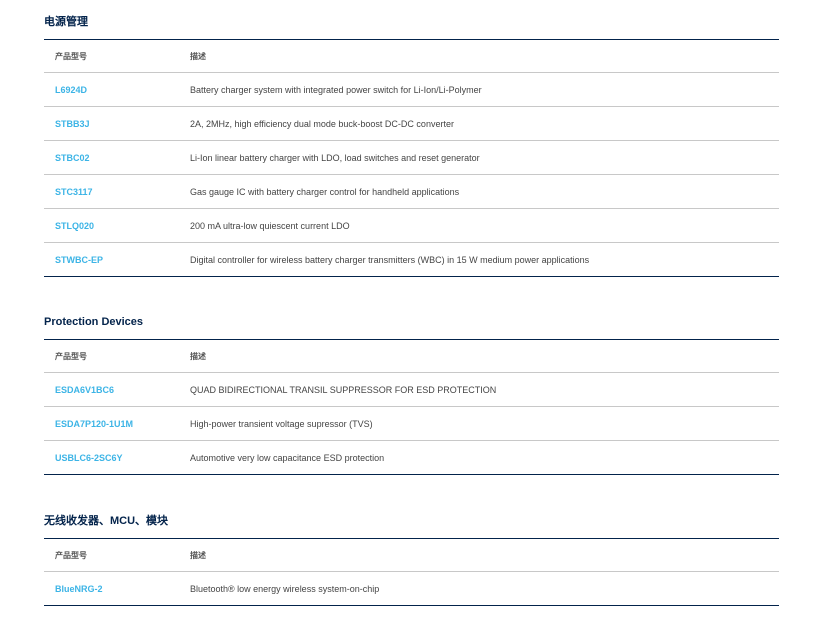  Describe the element at coordinates (106, 521) in the screenshot. I see `section-title: 无线收发器、MCU、模块` at that location.